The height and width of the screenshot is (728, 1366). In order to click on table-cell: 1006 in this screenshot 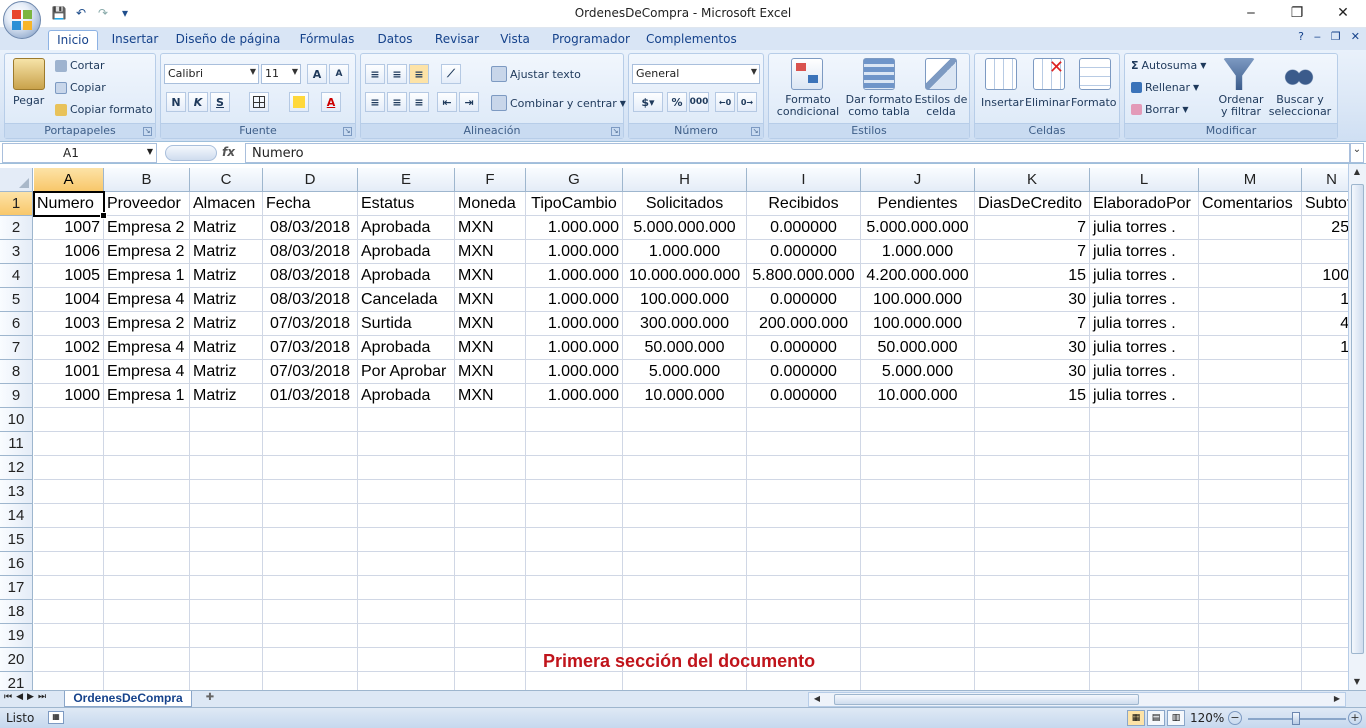, I will do `click(69, 252)`.